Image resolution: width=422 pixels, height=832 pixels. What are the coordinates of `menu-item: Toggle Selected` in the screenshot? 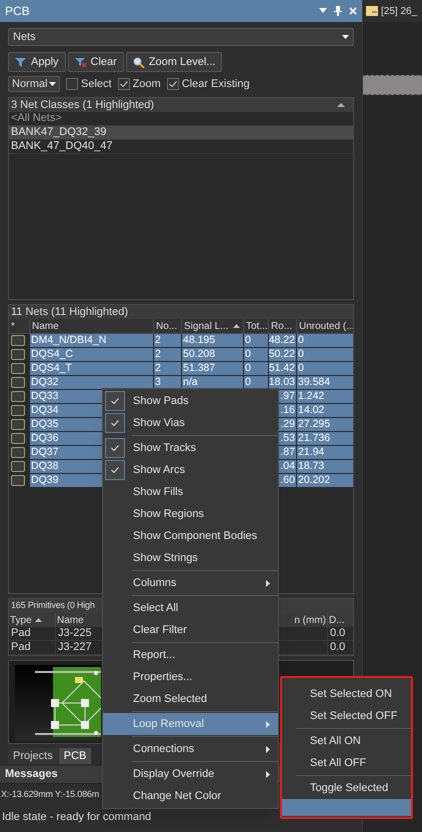 It's located at (346, 788).